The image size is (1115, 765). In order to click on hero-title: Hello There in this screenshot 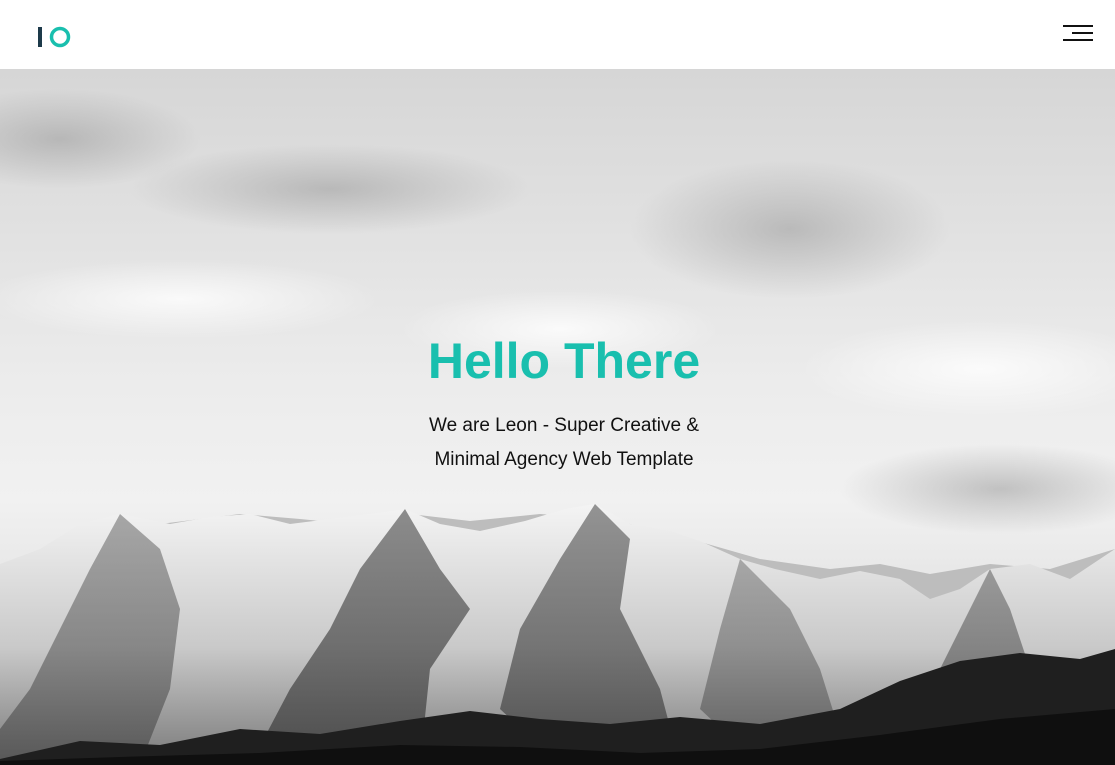, I will do `click(564, 361)`.